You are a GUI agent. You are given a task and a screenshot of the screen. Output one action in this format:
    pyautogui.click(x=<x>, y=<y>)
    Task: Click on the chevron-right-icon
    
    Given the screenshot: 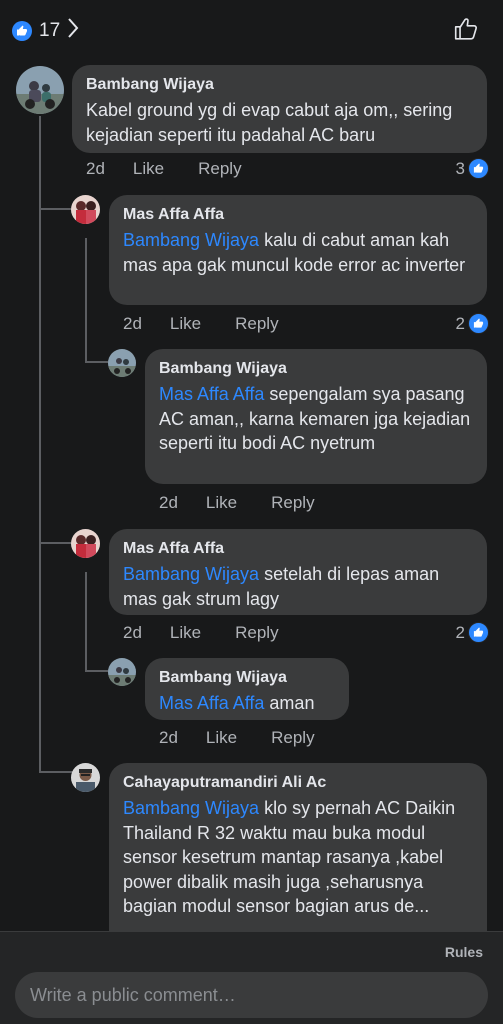 What is the action you would take?
    pyautogui.click(x=73, y=30)
    